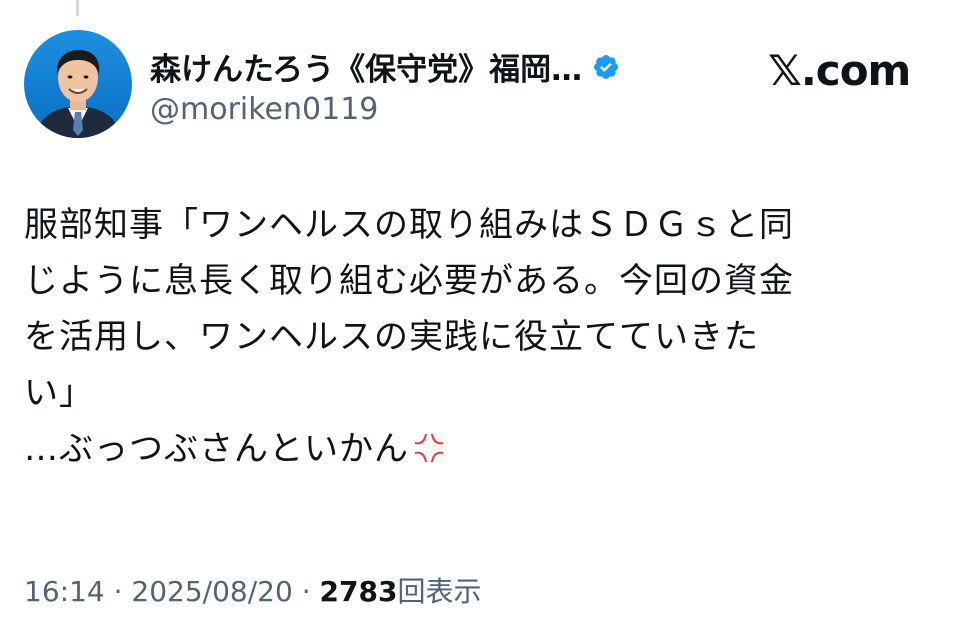  I want to click on tweet-metadata: 16:14 · 2025/08/20 · 2783回表示, so click(252, 590).